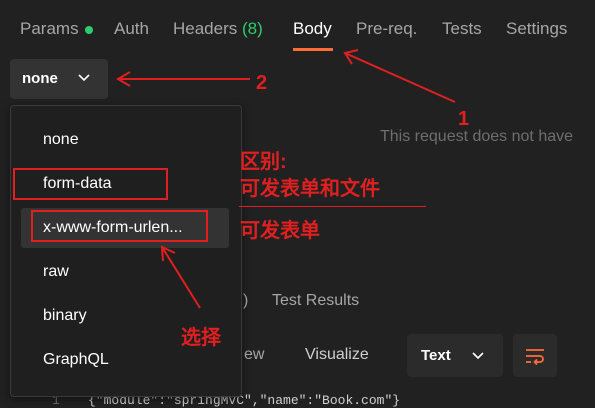 The height and width of the screenshot is (408, 595). I want to click on arrow-1-to-body-tab, so click(400, 77).